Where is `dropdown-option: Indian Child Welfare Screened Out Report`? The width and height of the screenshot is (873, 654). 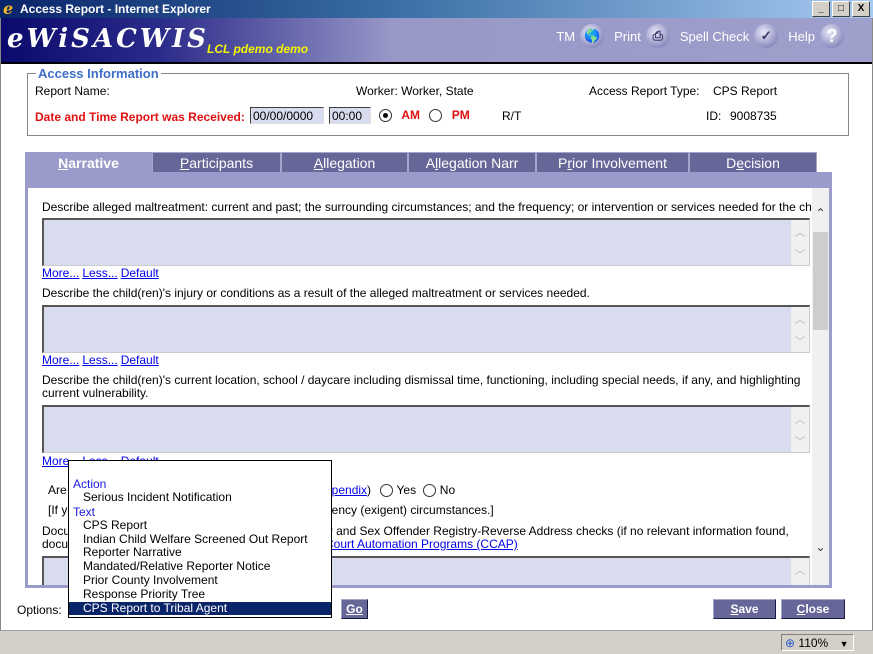
dropdown-option: Indian Child Welfare Screened Out Report is located at coordinates (200, 539).